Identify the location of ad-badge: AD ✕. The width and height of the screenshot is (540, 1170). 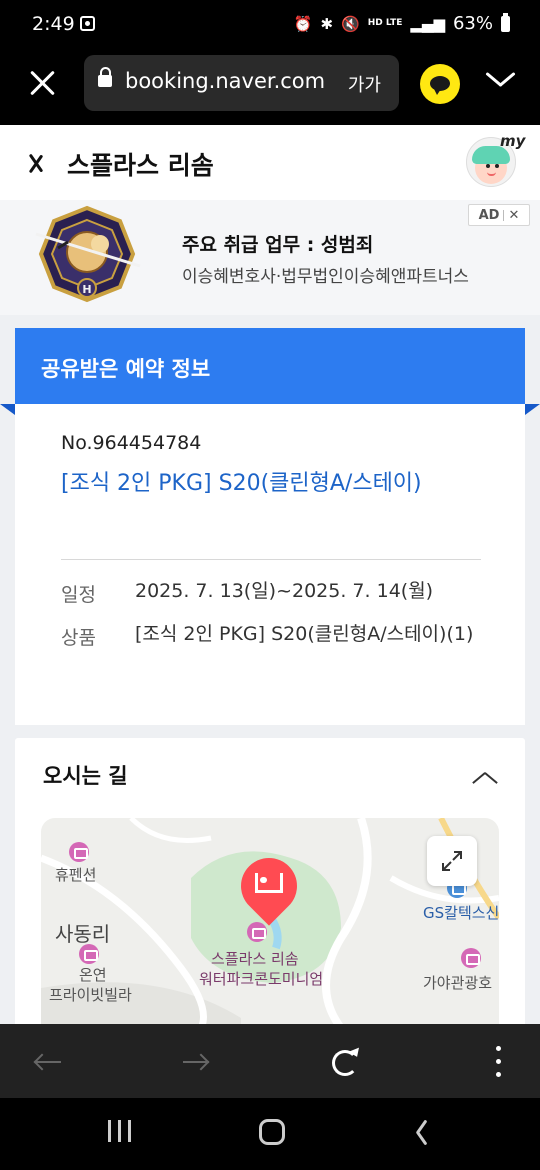
(499, 215).